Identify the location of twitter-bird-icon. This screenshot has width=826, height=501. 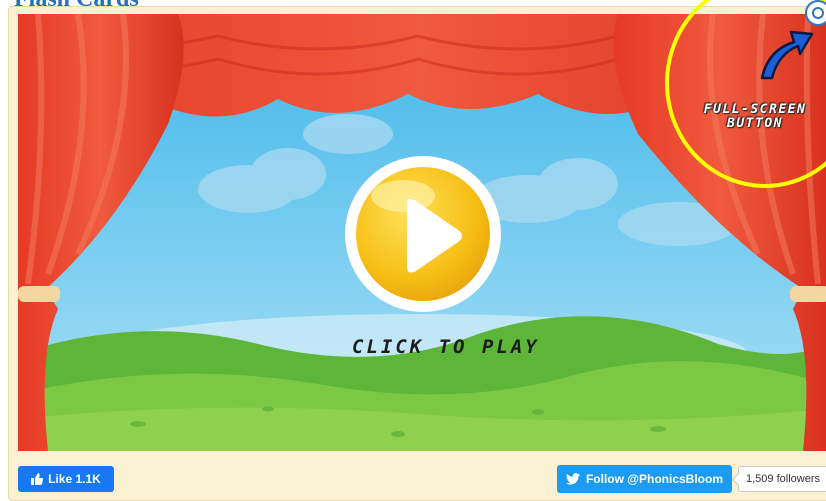
(573, 479).